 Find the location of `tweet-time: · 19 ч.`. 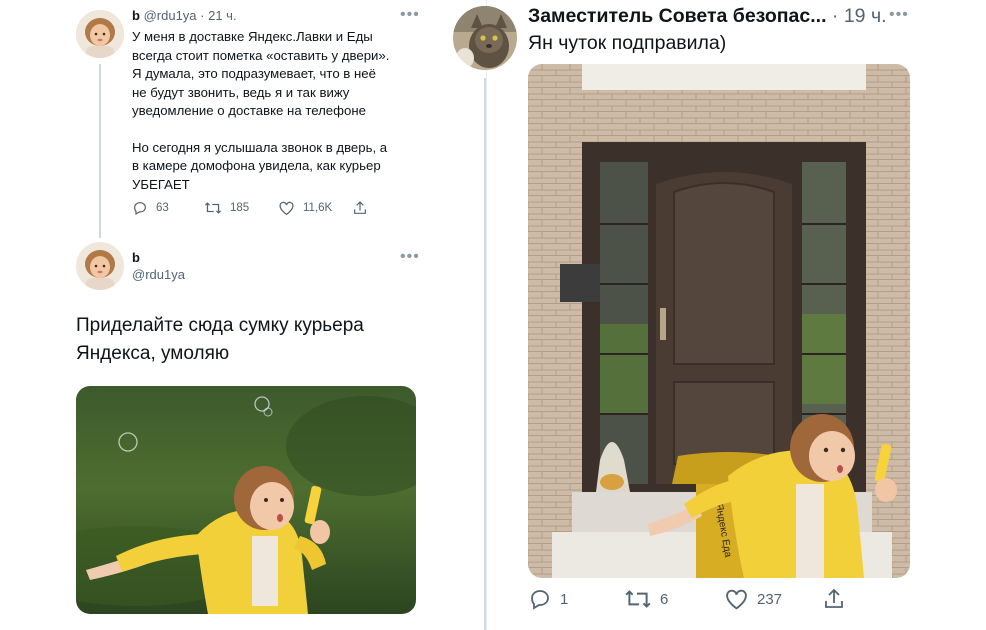

tweet-time: · 19 ч. is located at coordinates (859, 16).